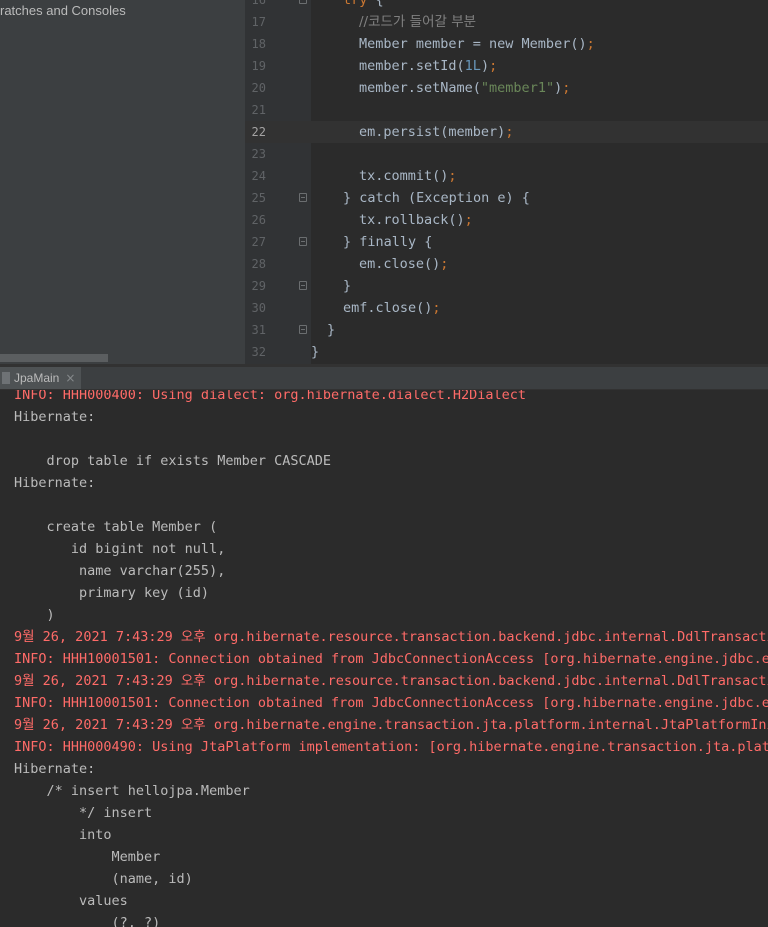 The height and width of the screenshot is (927, 768). I want to click on code-line: 28 em.close();, so click(506, 264).